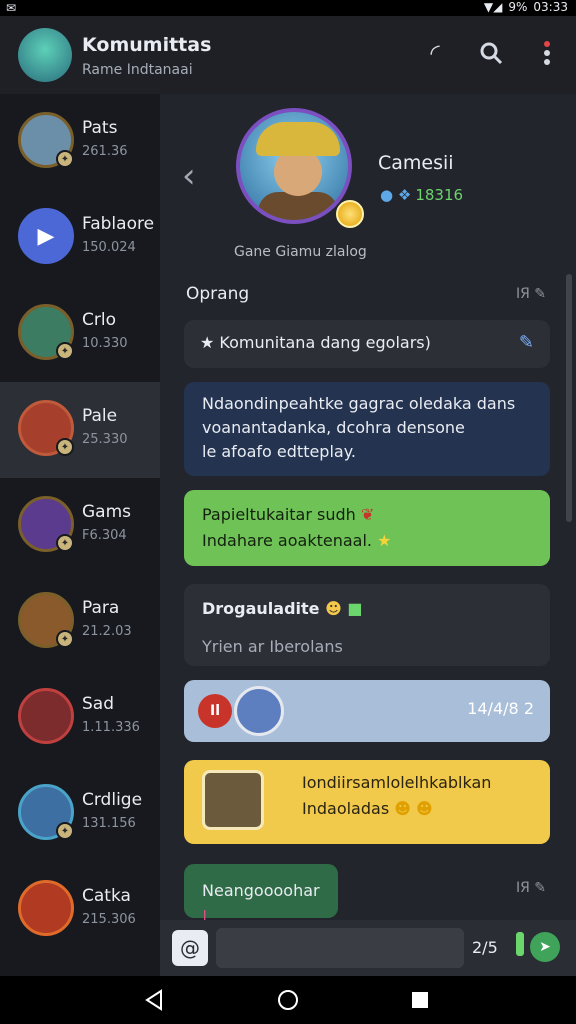  Describe the element at coordinates (109, 919) in the screenshot. I see `sidebar-item-count: 215.306` at that location.